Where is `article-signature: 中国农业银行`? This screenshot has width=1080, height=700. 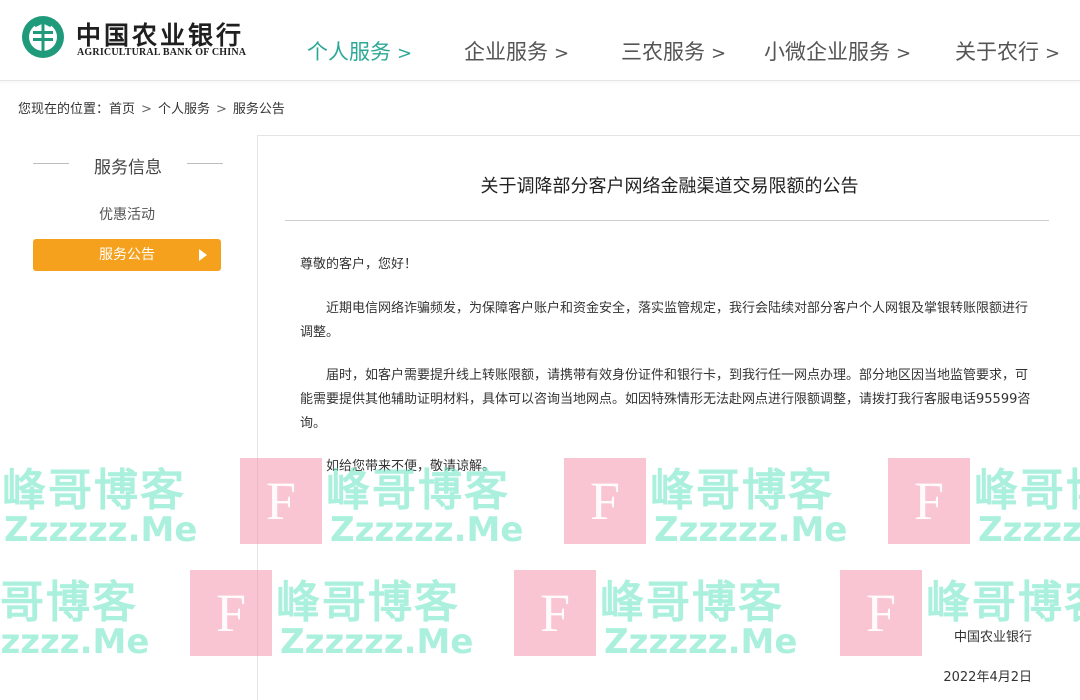
article-signature: 中国农业银行 is located at coordinates (992, 637).